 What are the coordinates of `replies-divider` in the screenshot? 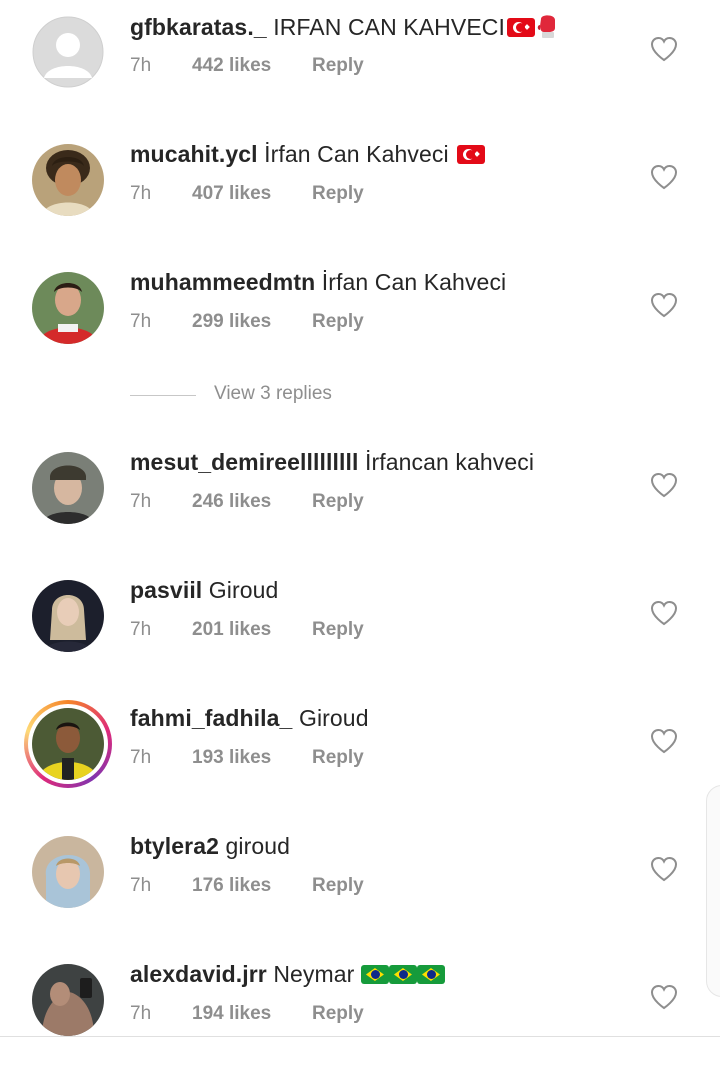 It's located at (163, 395).